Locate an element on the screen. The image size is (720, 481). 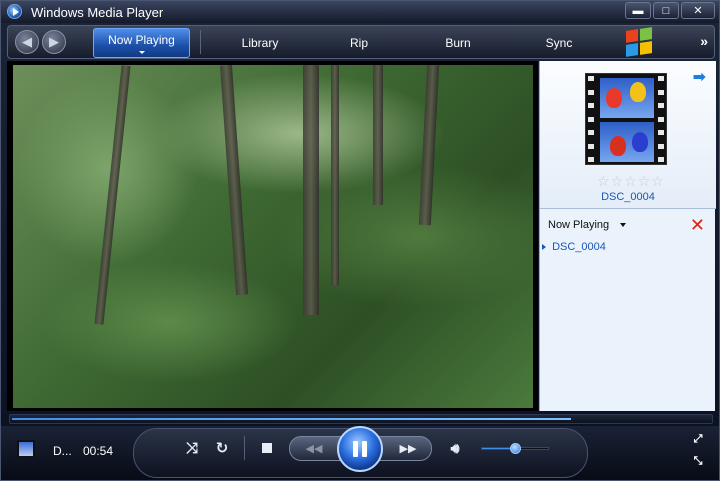
media-info-panel: ➡ ☆ ☆ ☆ ☆ ☆ DSC_0004 is located at coordinates (628, 135).